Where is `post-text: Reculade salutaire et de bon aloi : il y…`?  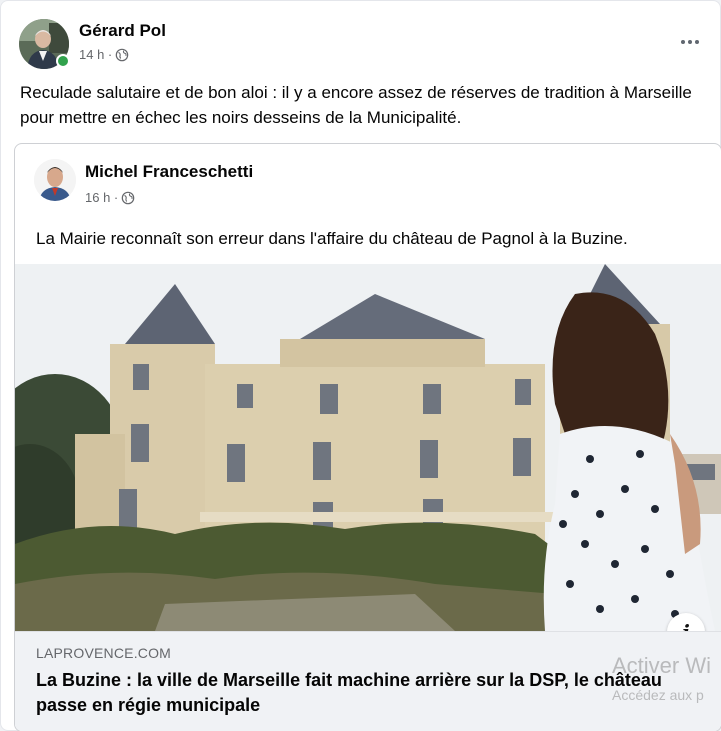
post-text: Reculade salutaire et de bon aloi : il y… is located at coordinates (356, 105).